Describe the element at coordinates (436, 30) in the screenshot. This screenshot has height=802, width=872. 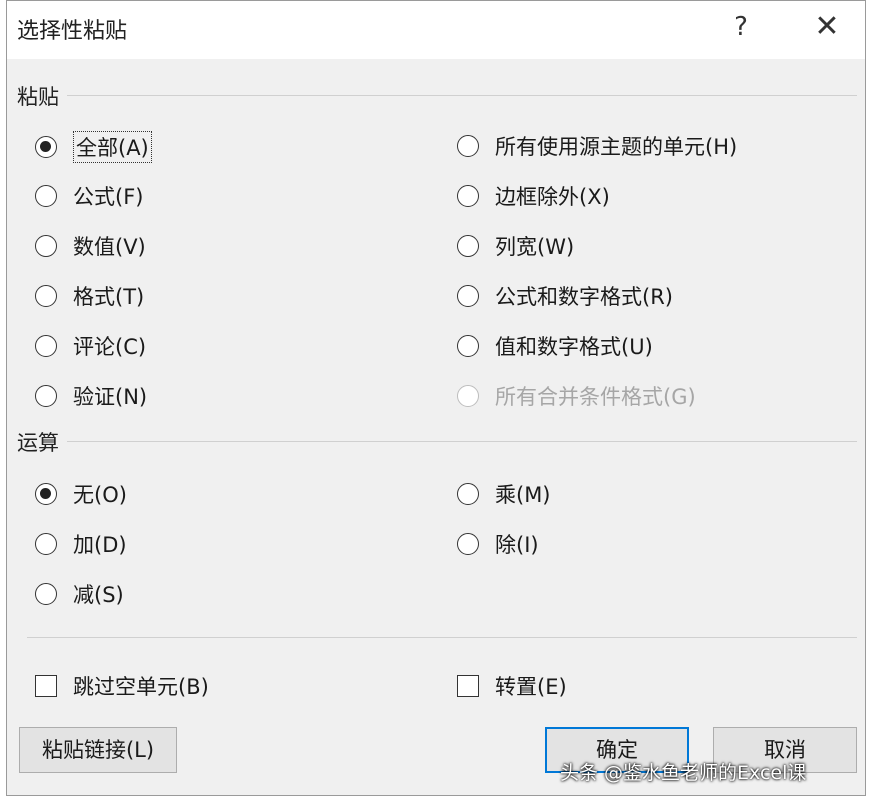
I see `title-bar: 选择性粘贴 ? ✕` at that location.